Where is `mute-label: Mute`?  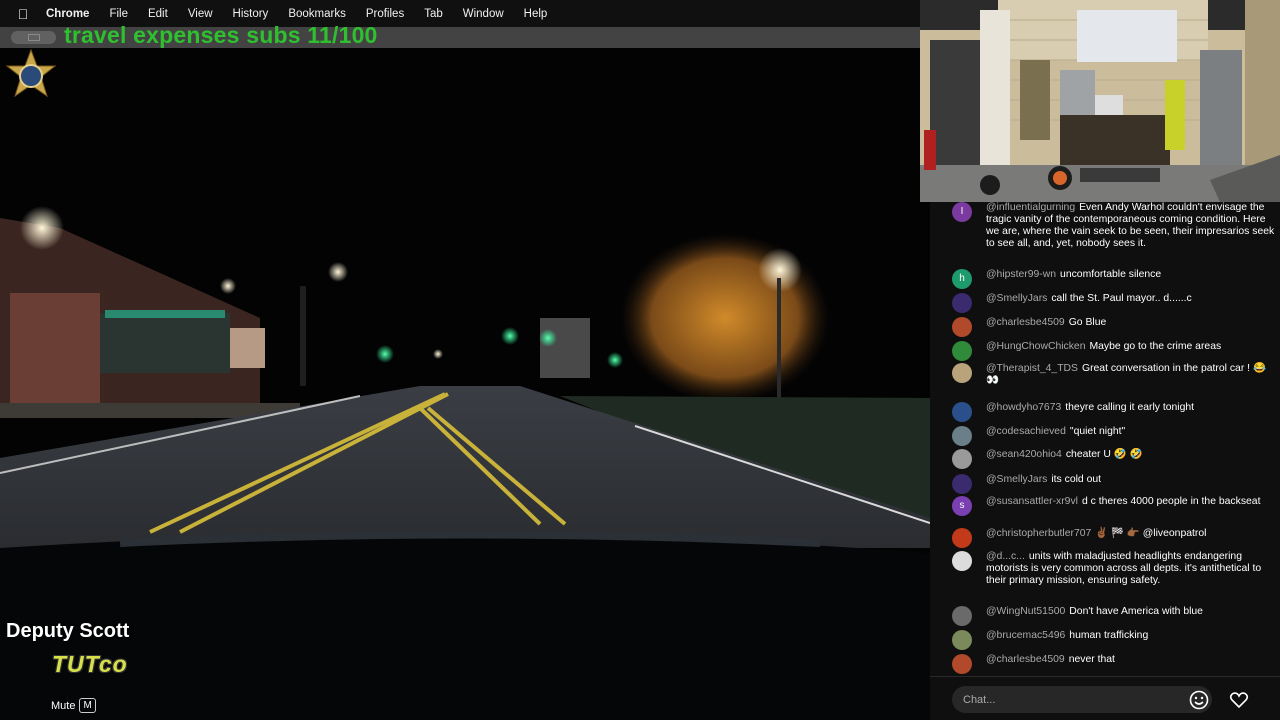
mute-label: Mute is located at coordinates (63, 705).